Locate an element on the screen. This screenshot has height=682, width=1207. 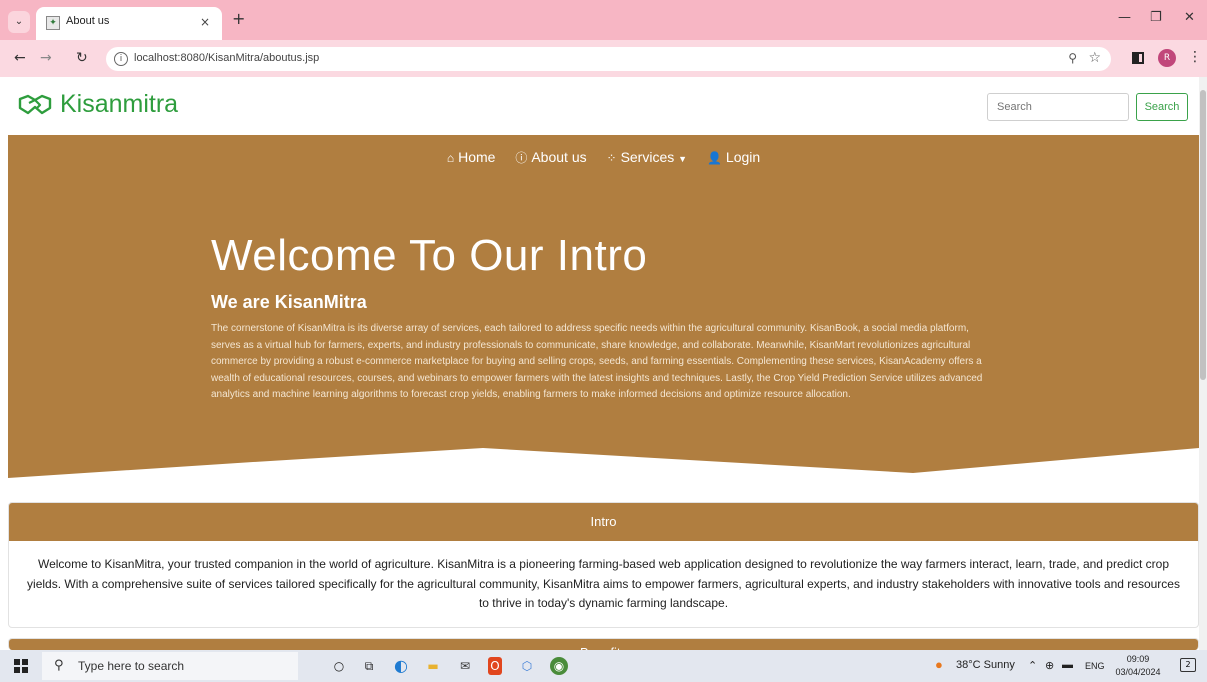
caret-down-icon: ▼ is located at coordinates (683, 159).